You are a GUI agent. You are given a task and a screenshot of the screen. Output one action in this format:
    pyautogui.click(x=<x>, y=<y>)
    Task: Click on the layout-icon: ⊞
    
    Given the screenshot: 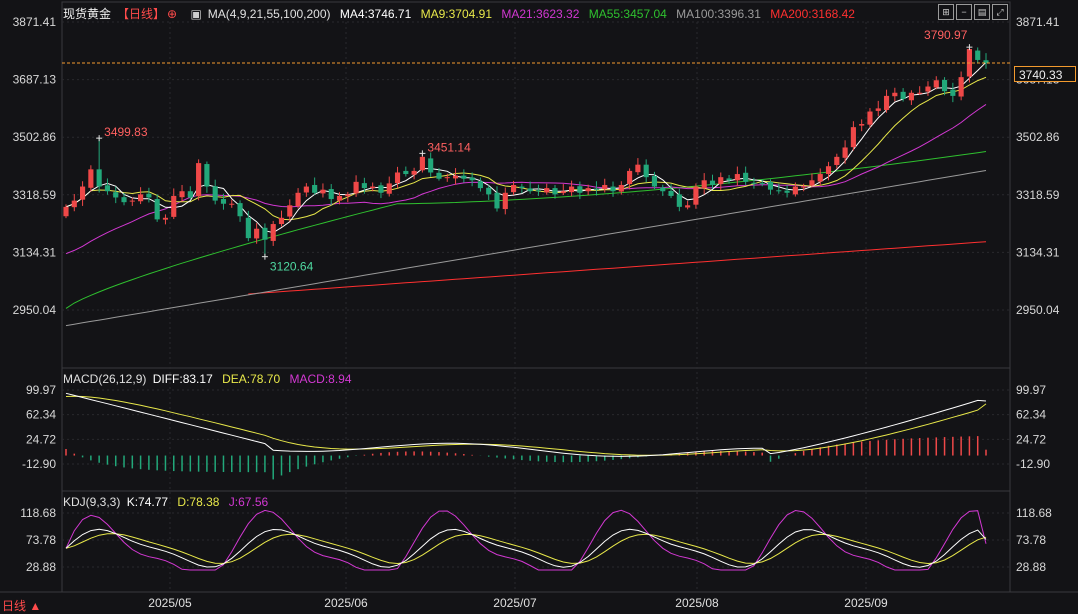 What is the action you would take?
    pyautogui.click(x=946, y=12)
    